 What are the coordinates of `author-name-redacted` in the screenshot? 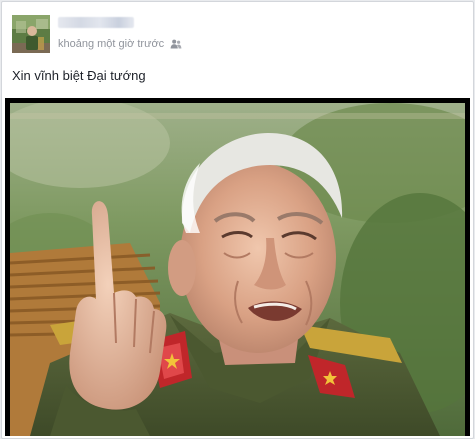 It's located at (96, 22).